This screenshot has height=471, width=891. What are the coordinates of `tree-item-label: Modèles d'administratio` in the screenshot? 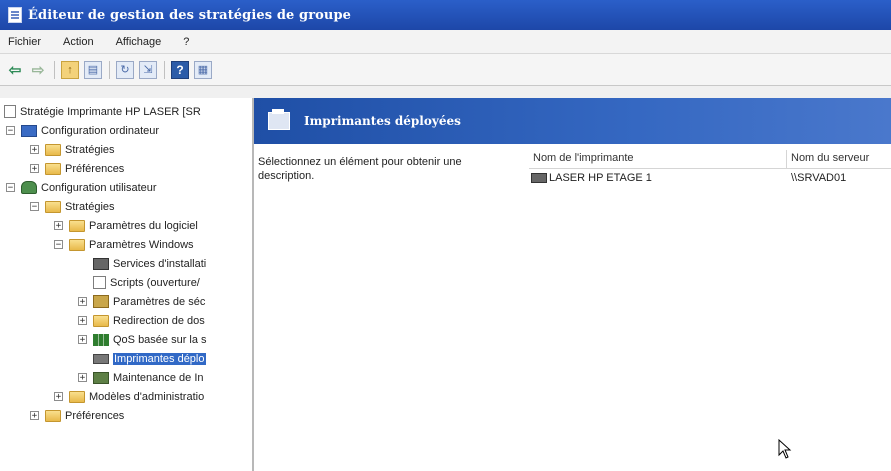 It's located at (147, 396).